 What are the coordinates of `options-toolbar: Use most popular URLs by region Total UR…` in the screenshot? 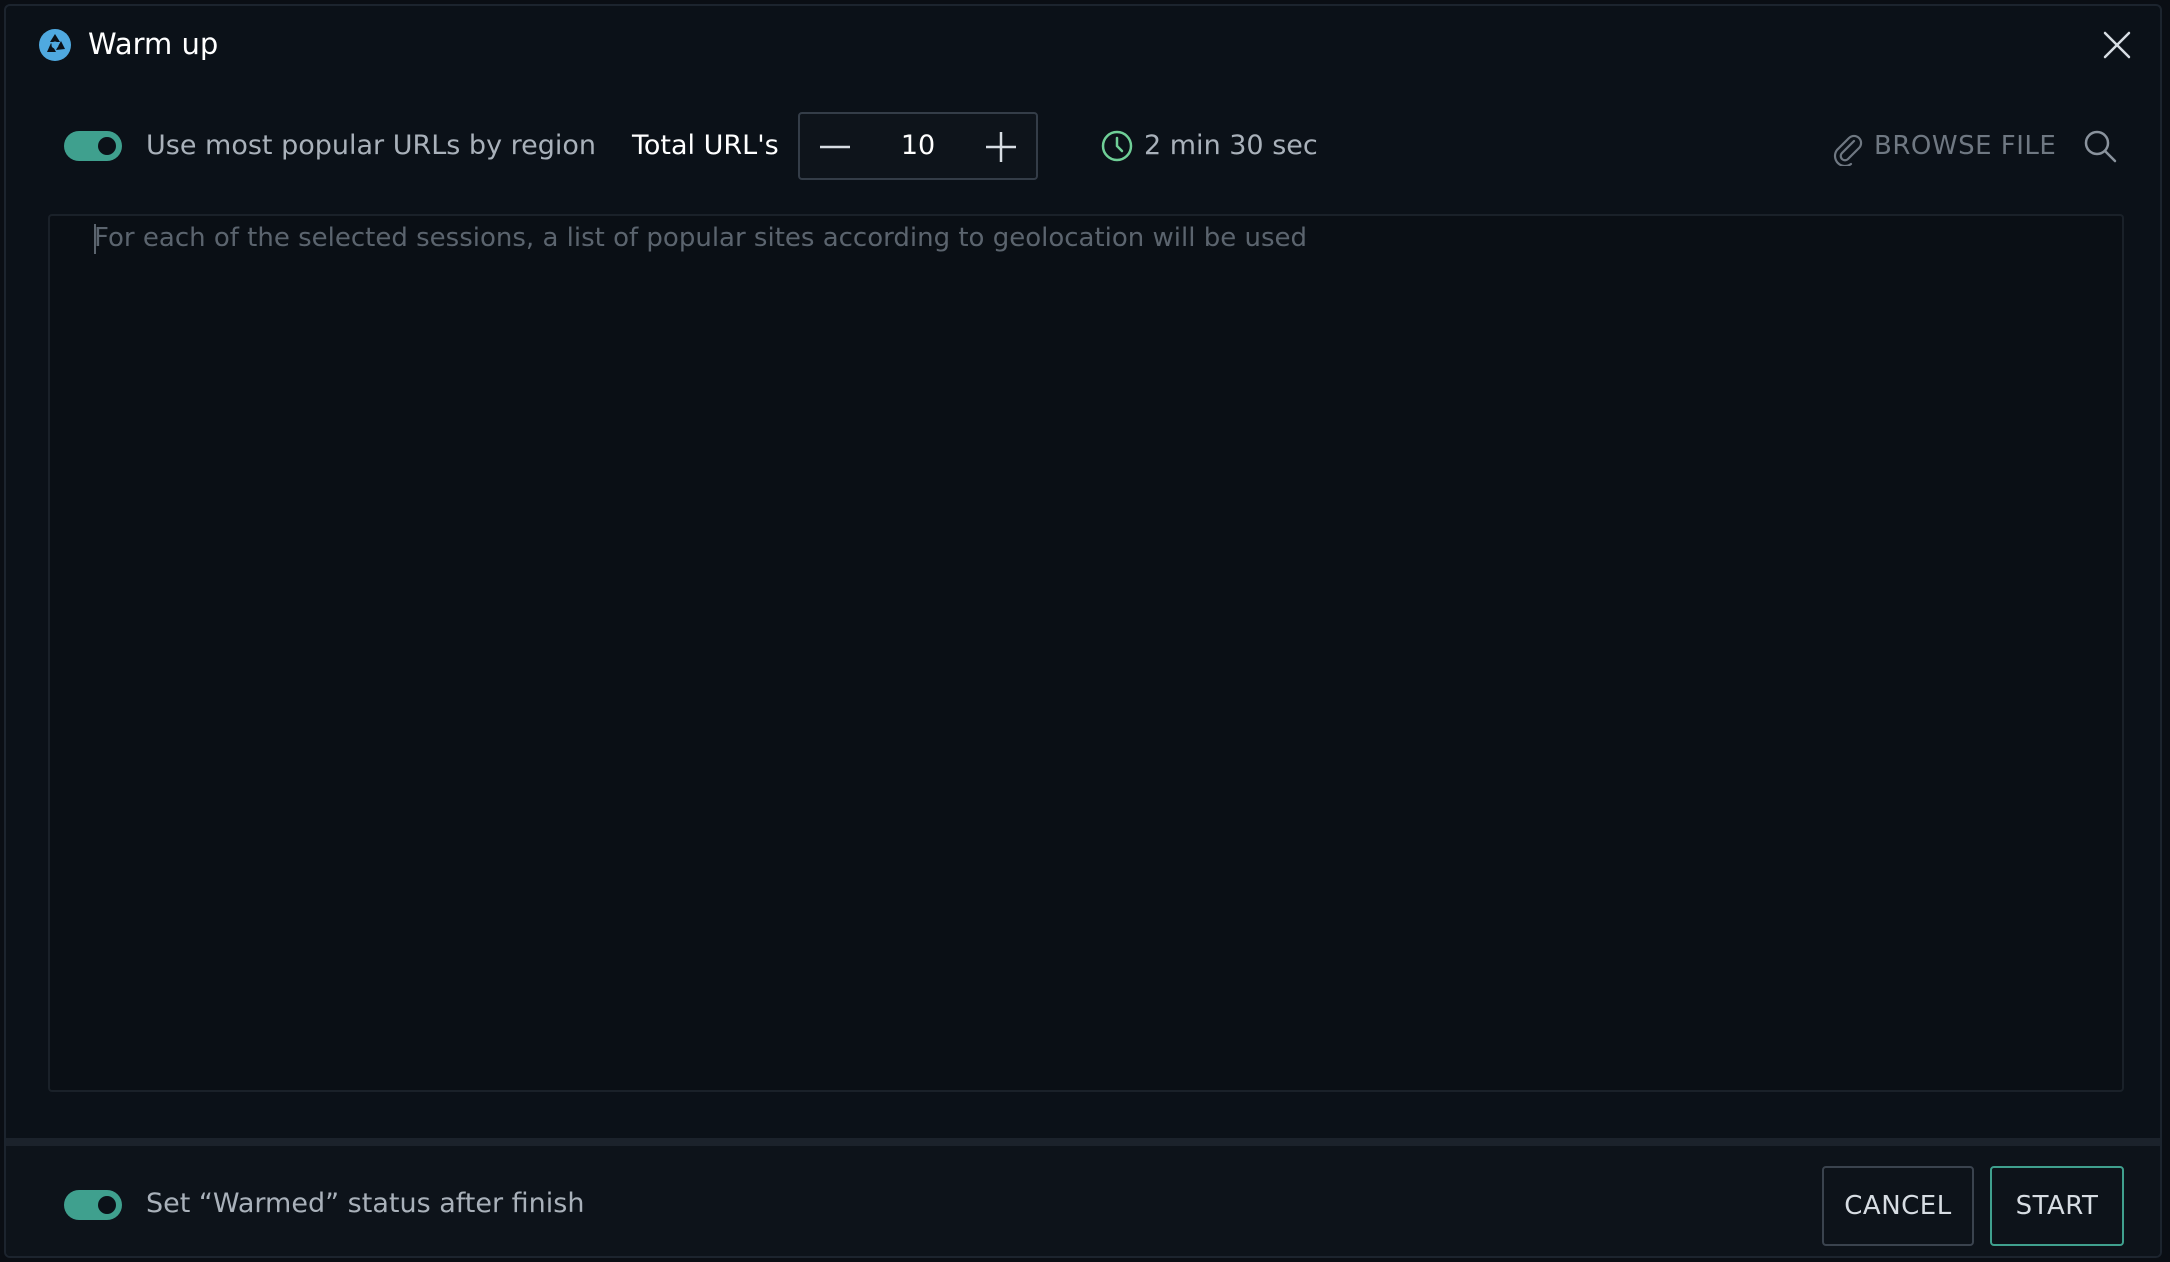 It's located at (1083, 146).